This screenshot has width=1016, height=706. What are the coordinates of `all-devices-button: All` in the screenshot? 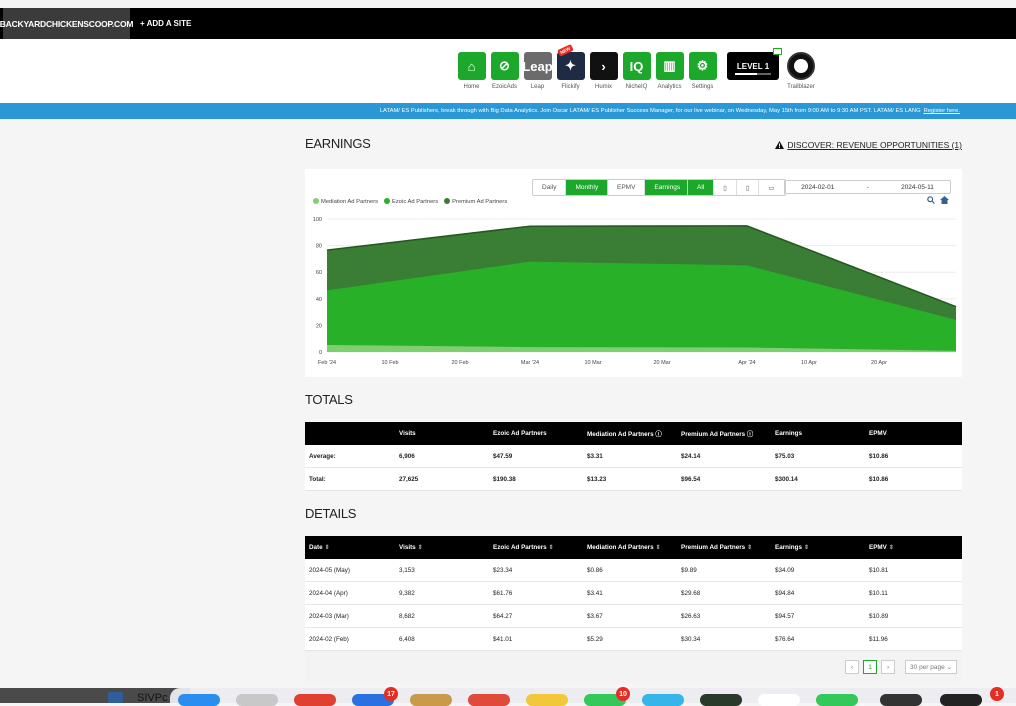 It's located at (701, 187).